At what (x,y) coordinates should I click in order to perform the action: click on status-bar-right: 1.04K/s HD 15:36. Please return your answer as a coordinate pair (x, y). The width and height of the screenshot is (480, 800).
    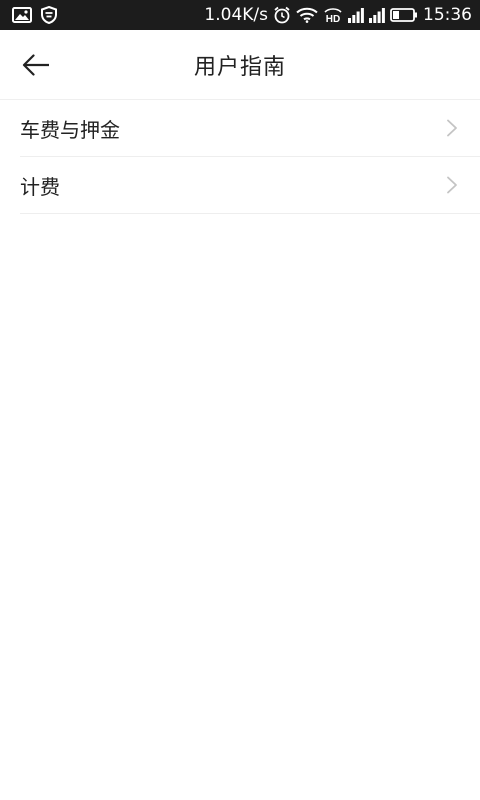
    Looking at the image, I should click on (338, 15).